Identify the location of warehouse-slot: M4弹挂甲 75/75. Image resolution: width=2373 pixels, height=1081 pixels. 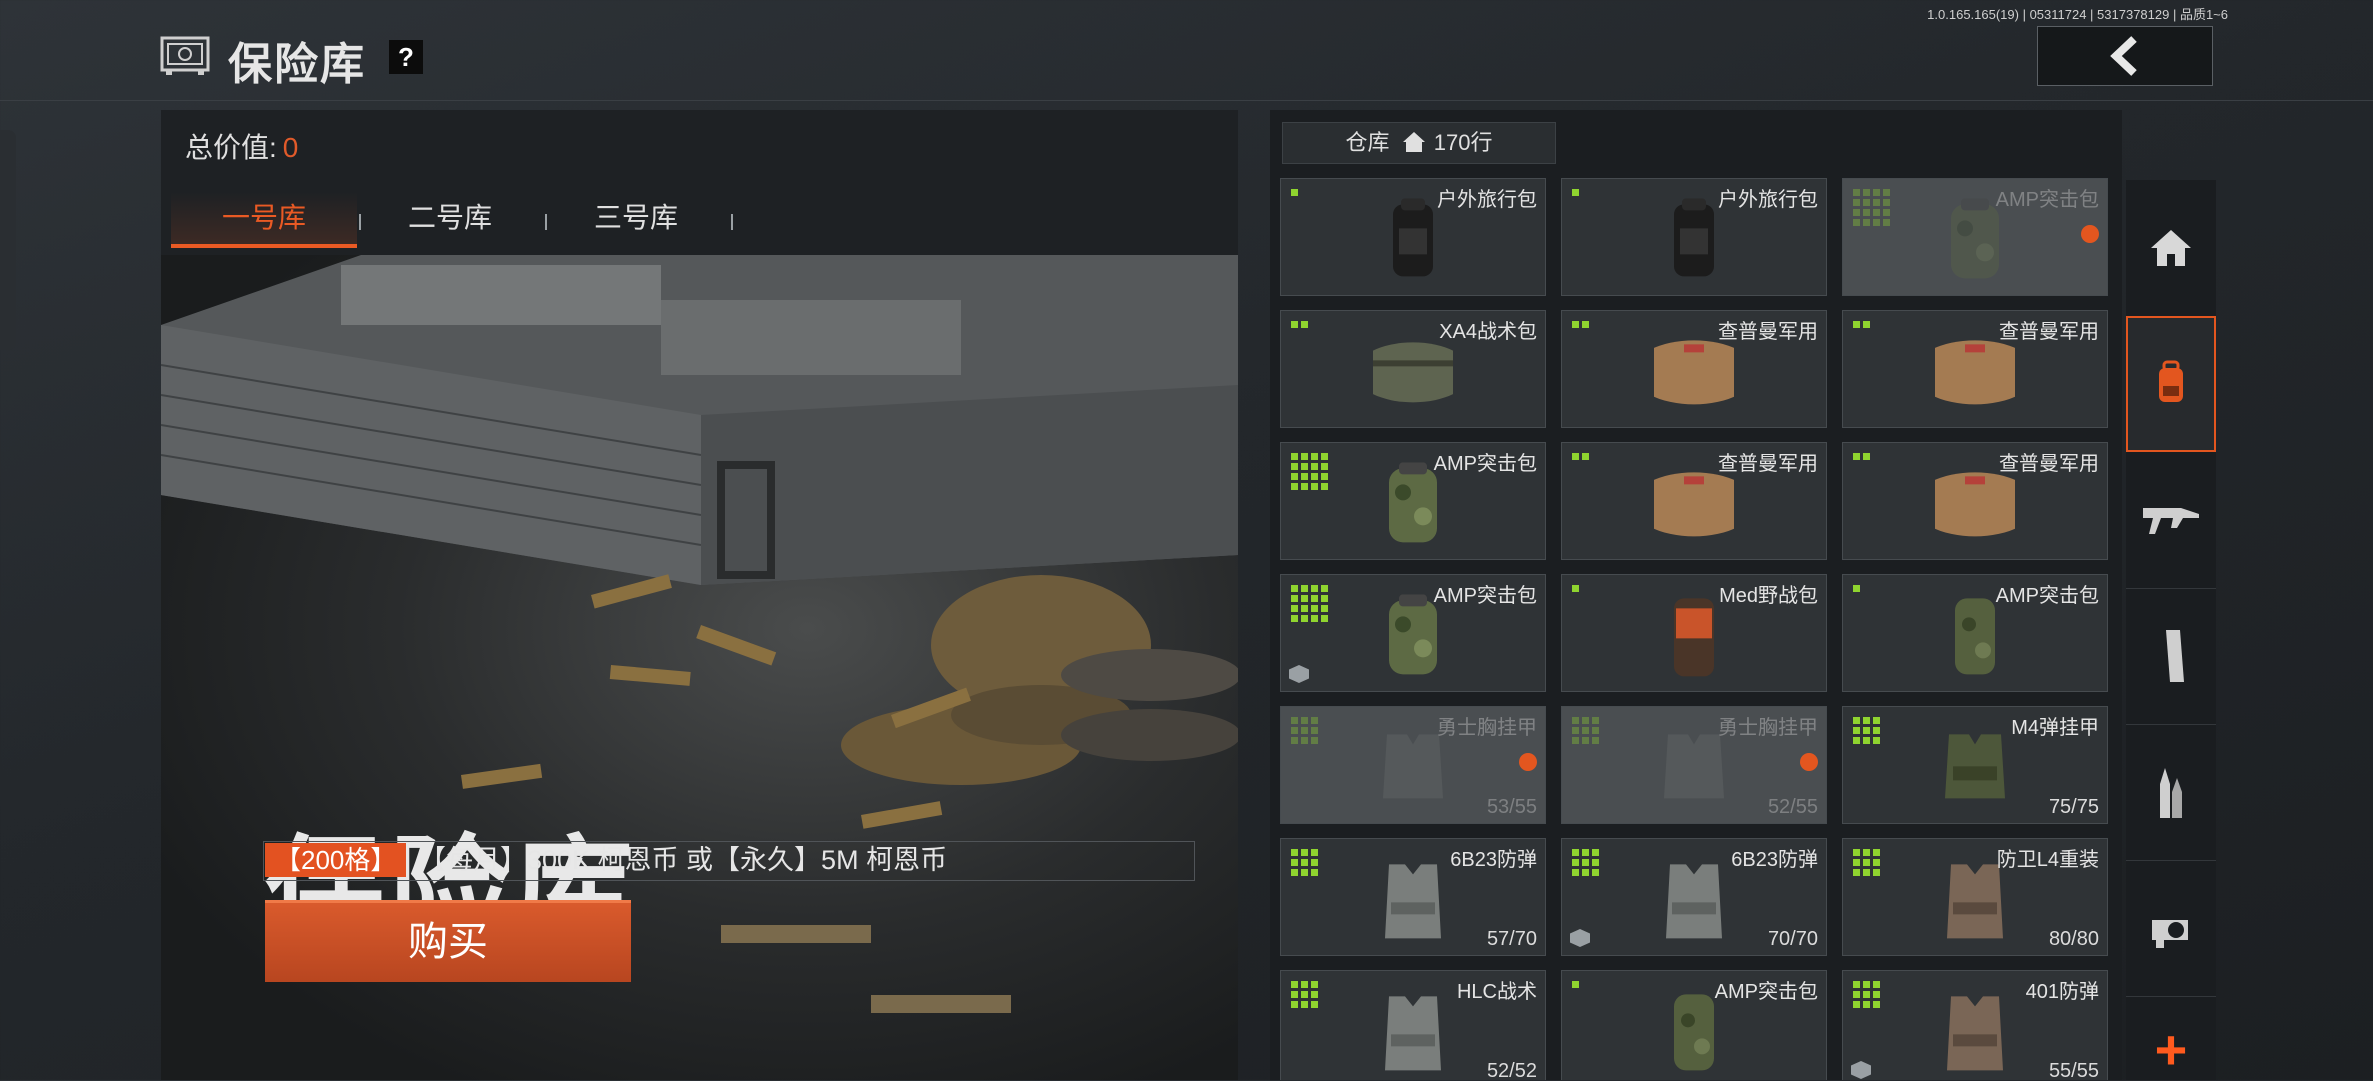
(1975, 765).